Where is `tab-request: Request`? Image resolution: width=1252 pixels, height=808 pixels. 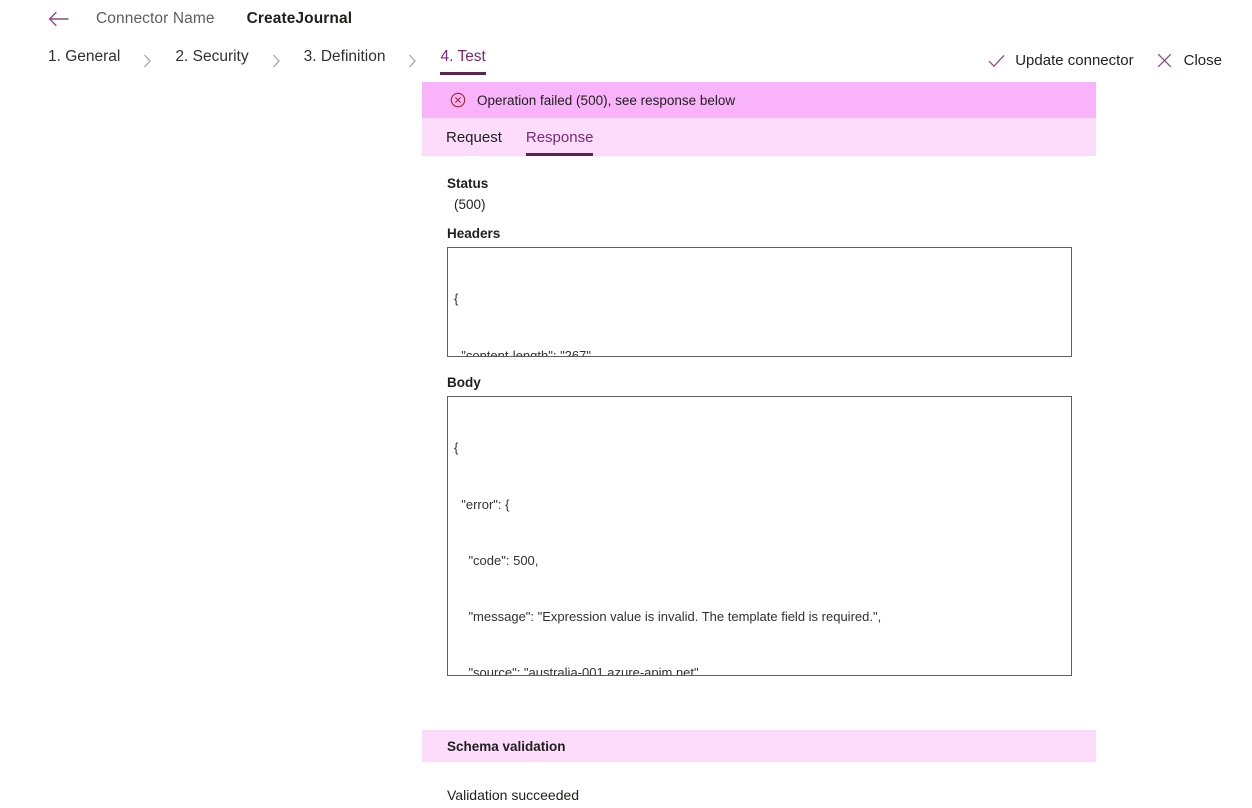
tab-request: Request is located at coordinates (474, 137).